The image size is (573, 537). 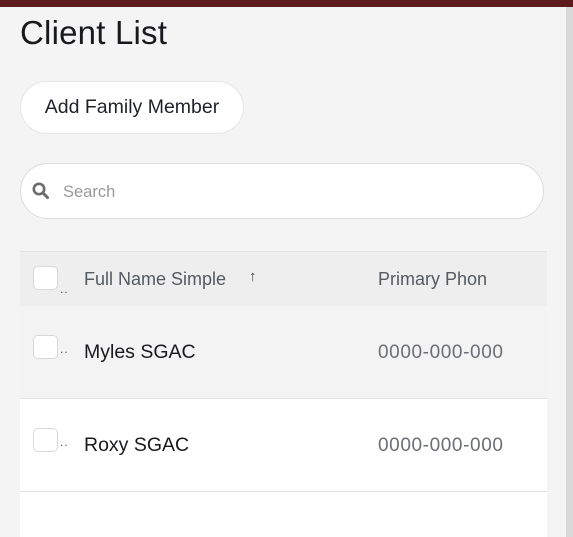 I want to click on search-input, so click(x=293, y=192).